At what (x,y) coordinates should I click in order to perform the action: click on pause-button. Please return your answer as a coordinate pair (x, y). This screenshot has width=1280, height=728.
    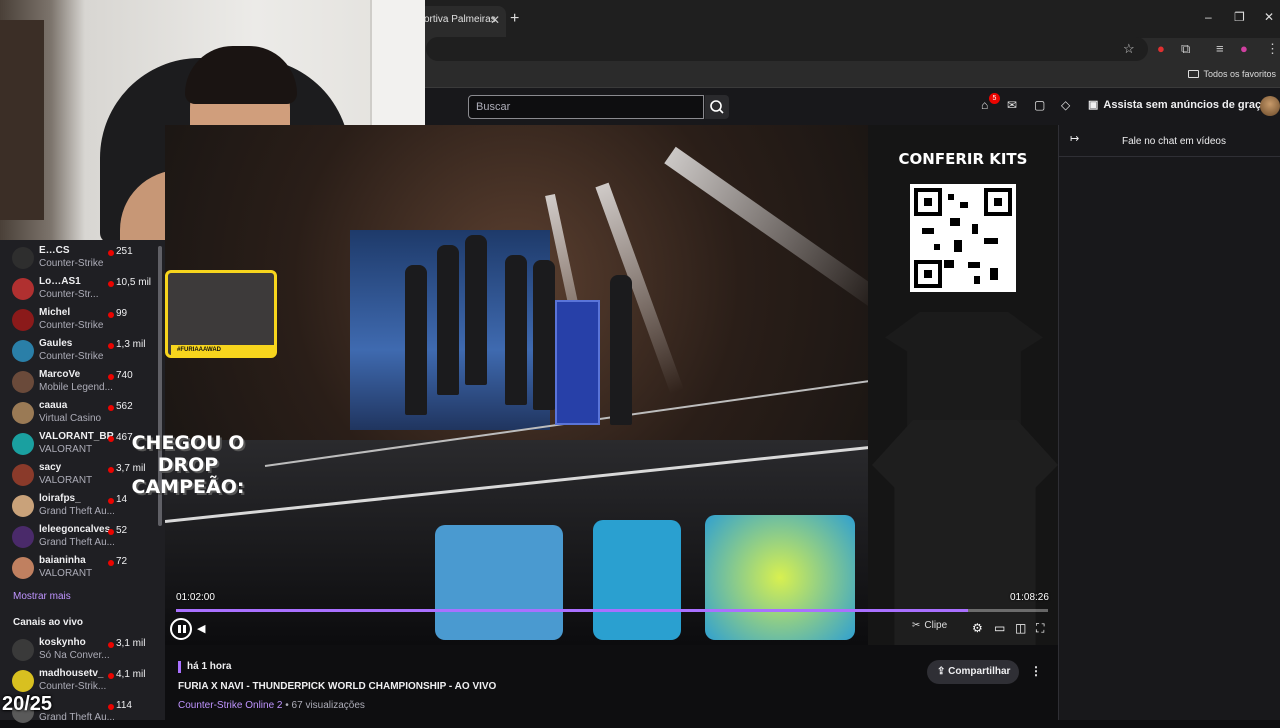
    Looking at the image, I should click on (181, 629).